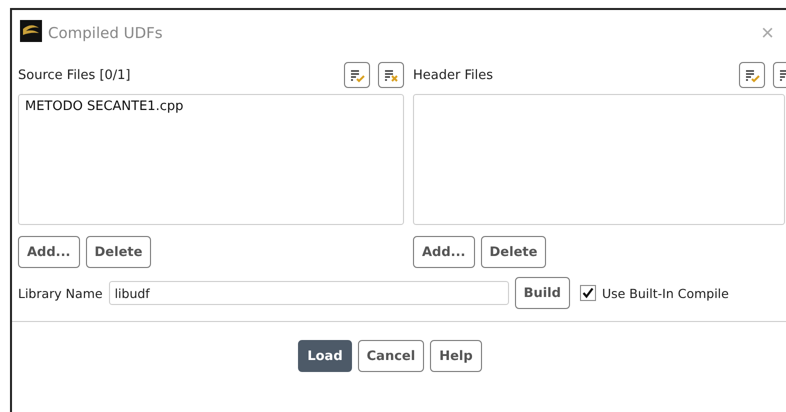 The height and width of the screenshot is (412, 786). I want to click on build-button: Build, so click(542, 293).